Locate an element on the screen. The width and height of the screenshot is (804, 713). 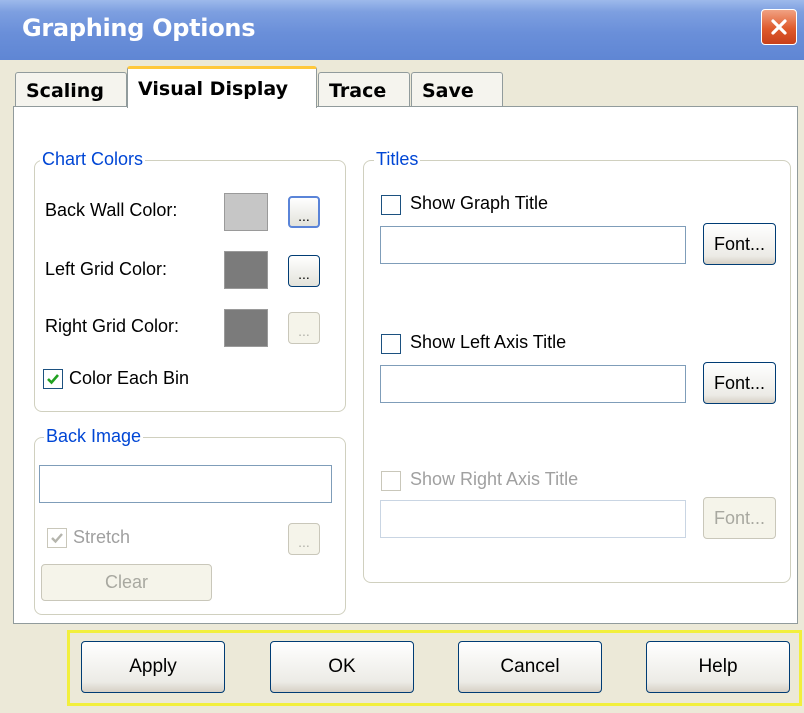
stretch-checkbox is located at coordinates (57, 538).